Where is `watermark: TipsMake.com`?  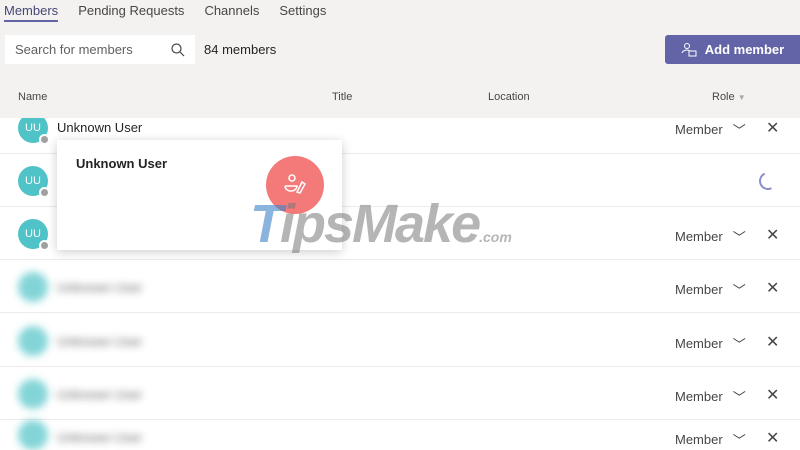 watermark: TipsMake.com is located at coordinates (381, 224).